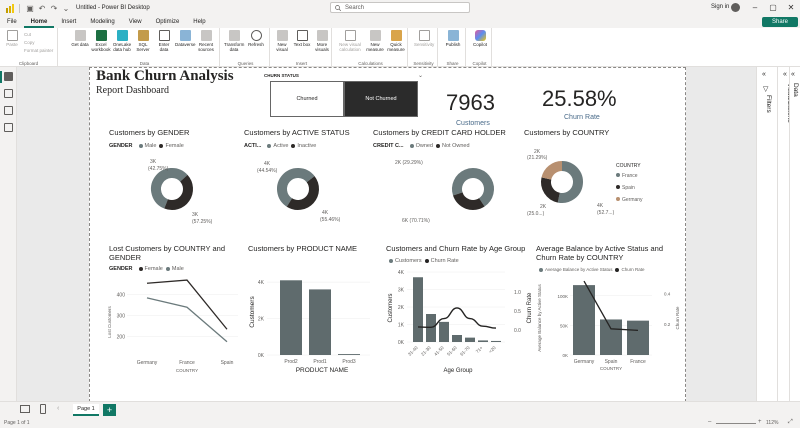 The width and height of the screenshot is (800, 428). Describe the element at coordinates (28, 63) in the screenshot. I see `ribbon-label-clipboard: Clipboard` at that location.